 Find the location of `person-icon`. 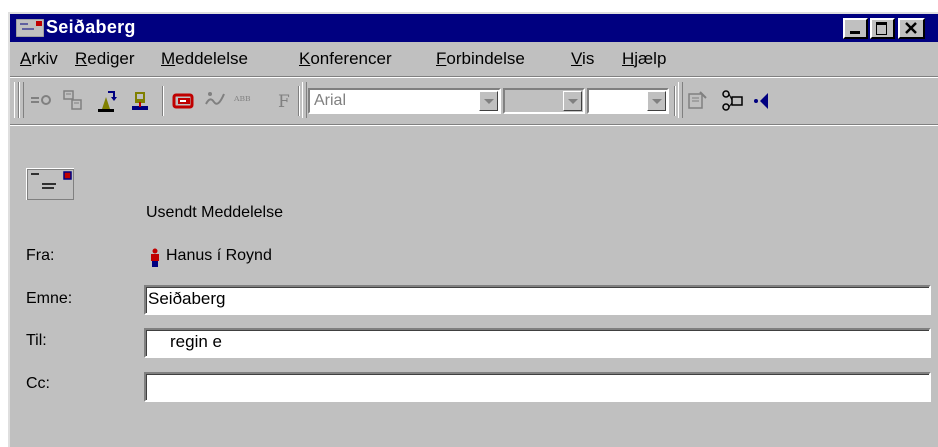

person-icon is located at coordinates (155, 258).